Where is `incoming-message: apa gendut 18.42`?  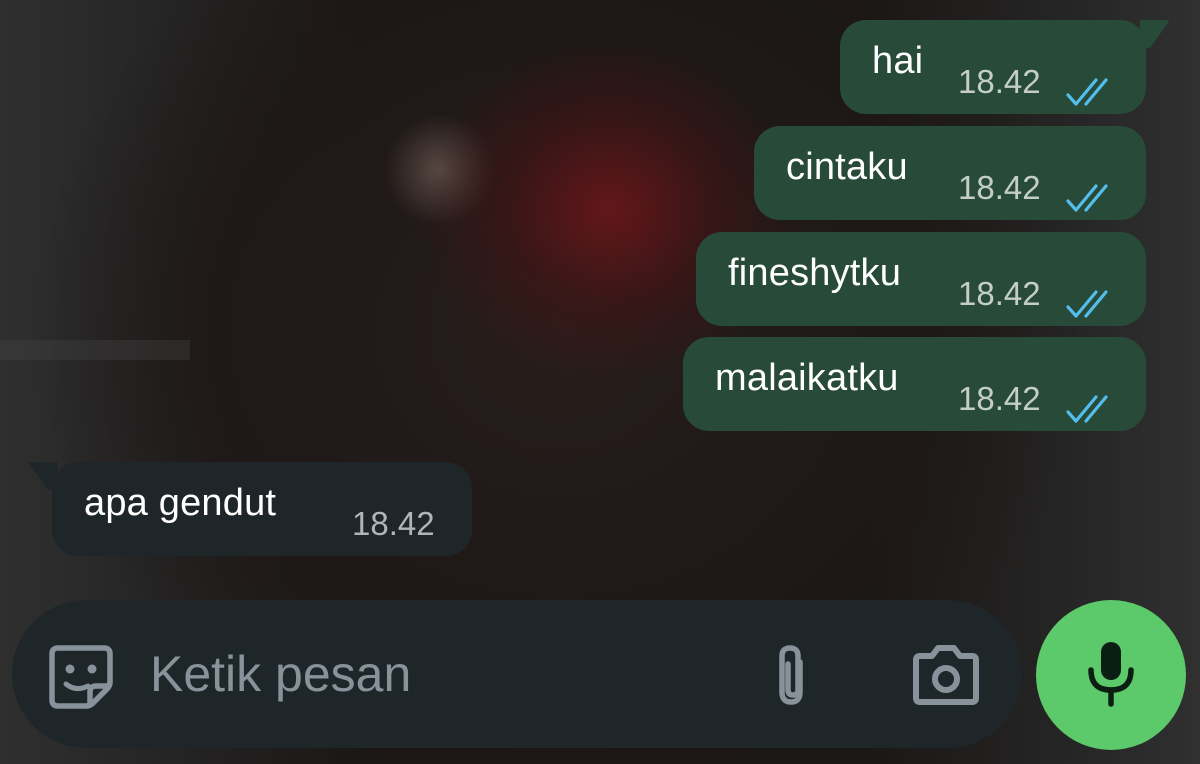 incoming-message: apa gendut 18.42 is located at coordinates (262, 509).